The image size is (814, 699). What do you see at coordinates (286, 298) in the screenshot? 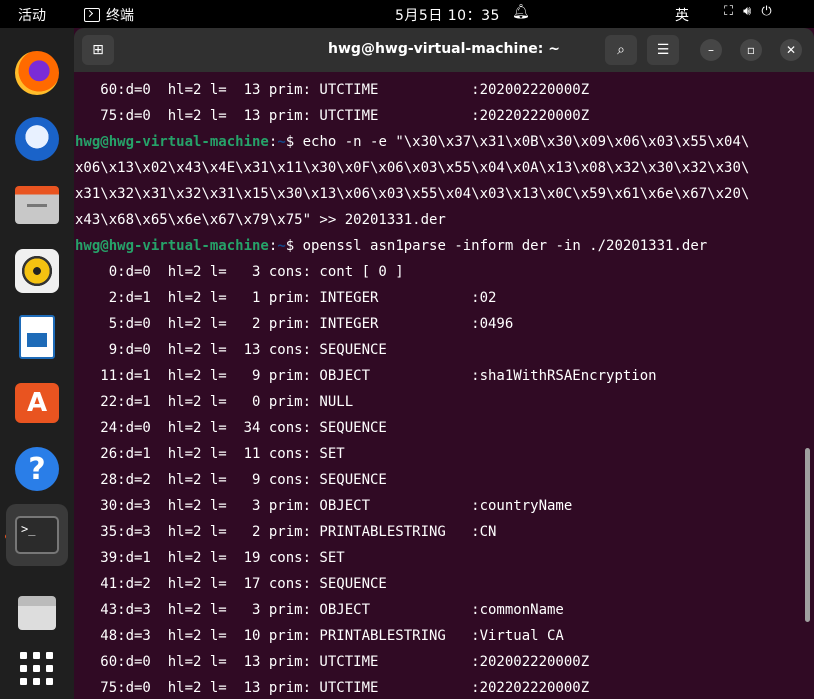
I see `output-line: 2:d=1 hl=2 l= 1 prim: INTEGER :02` at bounding box center [286, 298].